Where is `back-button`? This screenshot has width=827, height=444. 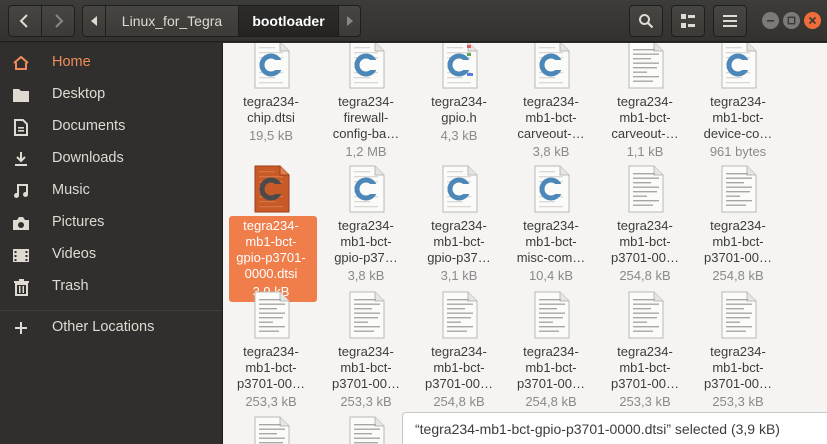
back-button is located at coordinates (25, 21).